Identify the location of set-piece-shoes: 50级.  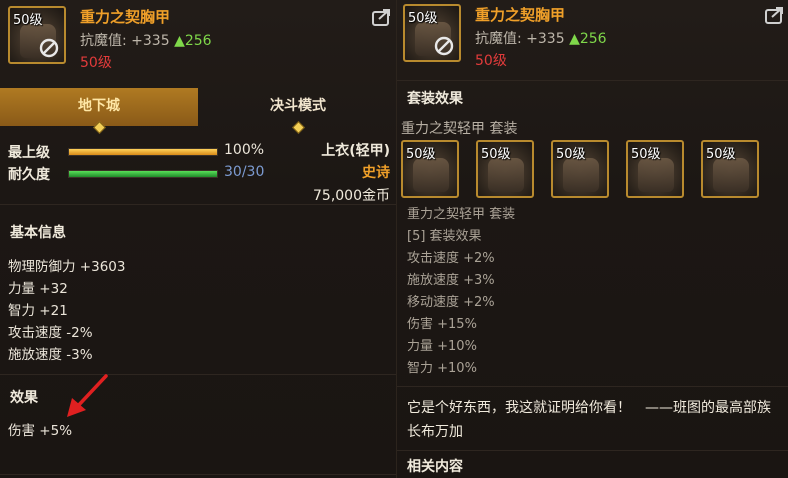
(730, 169).